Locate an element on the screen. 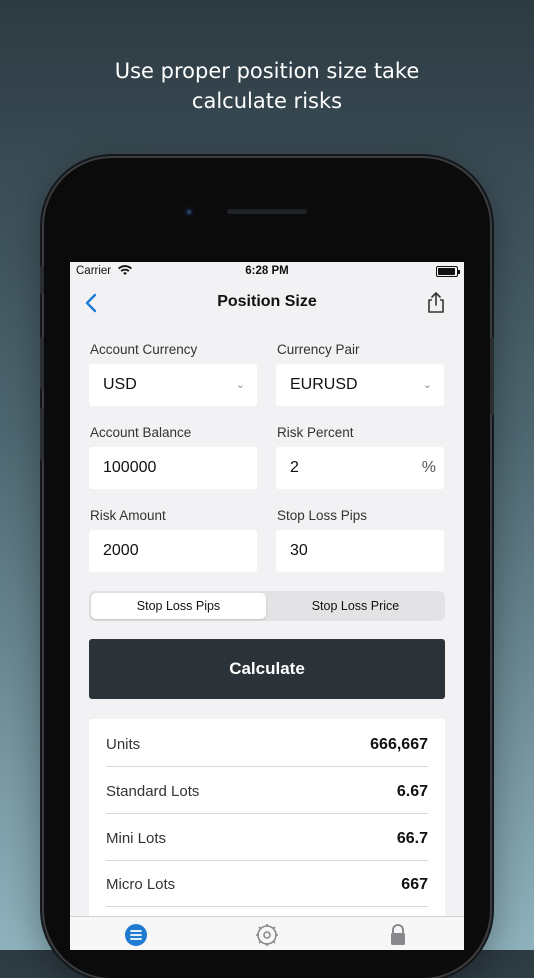  tab-bar is located at coordinates (267, 933).